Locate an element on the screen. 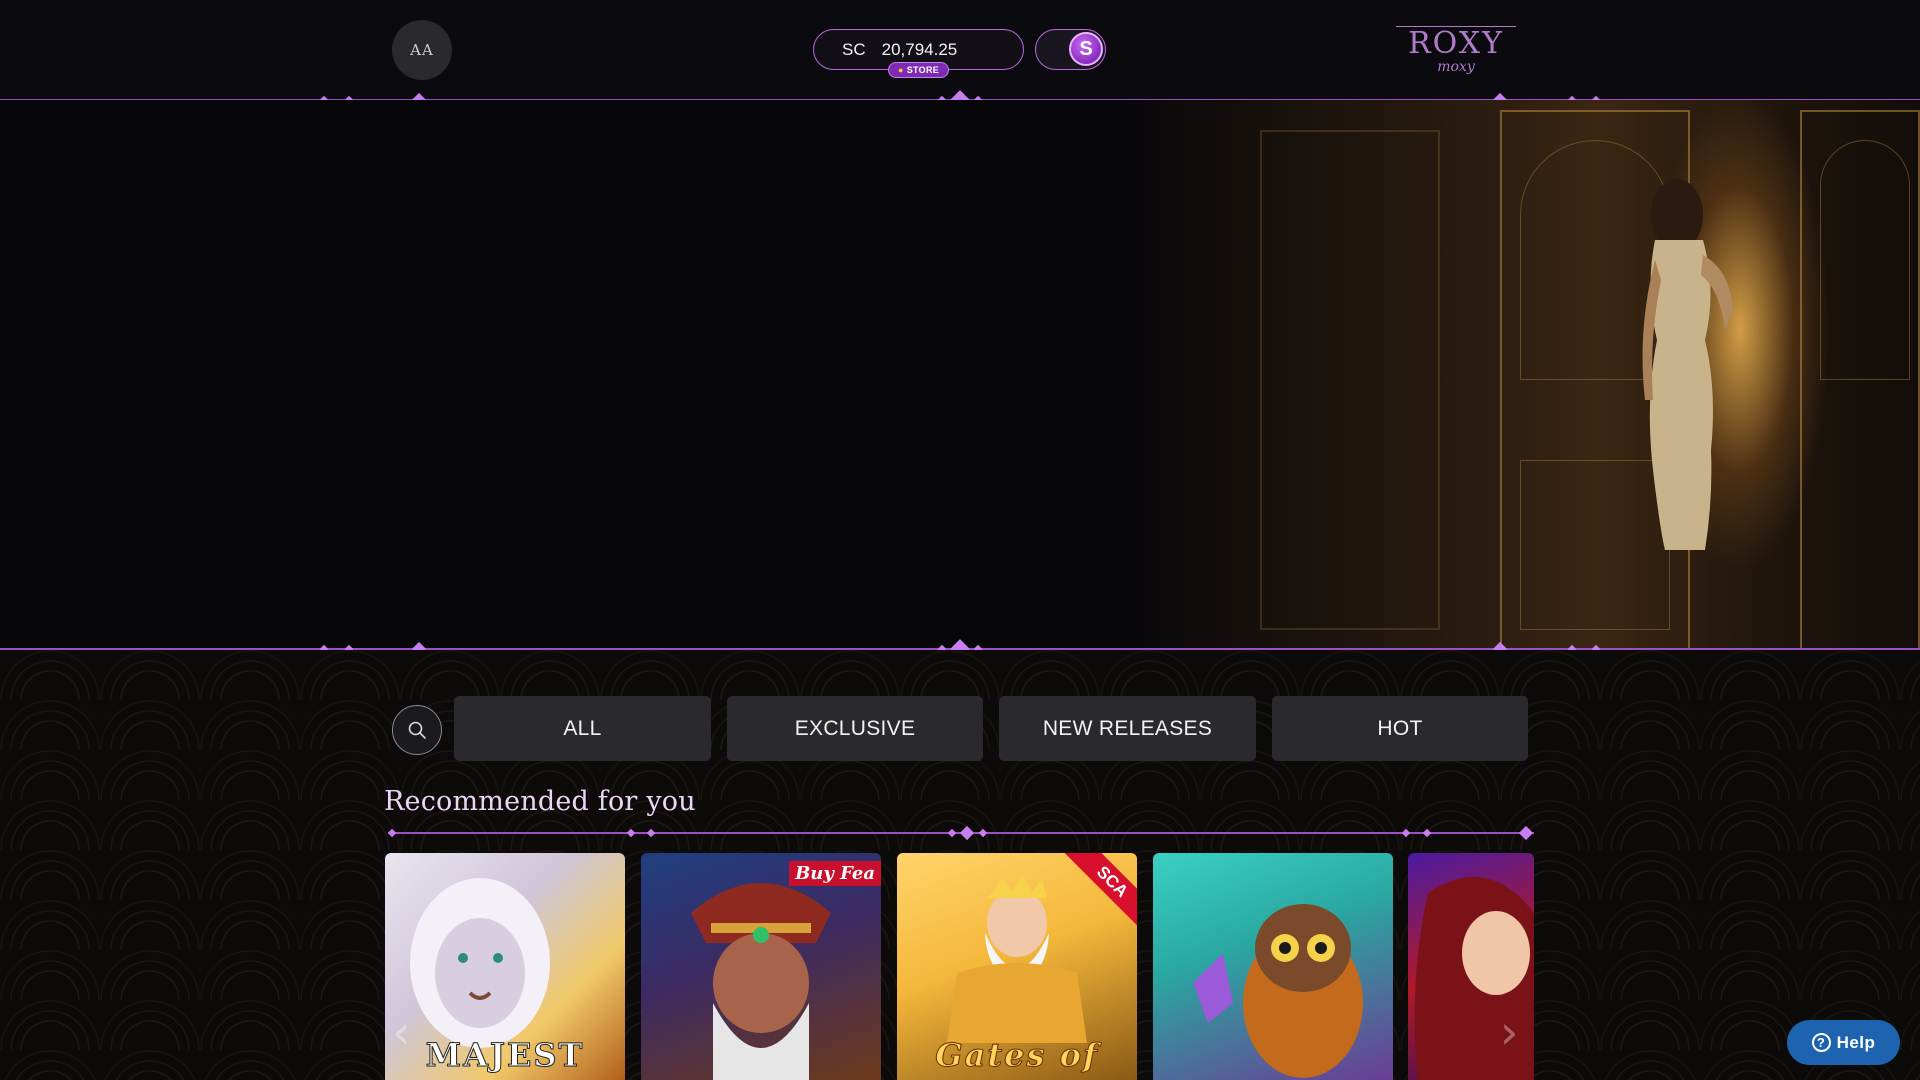 This screenshot has height=1080, width=1920. brand-logo: ROXY moxy is located at coordinates (1456, 50).